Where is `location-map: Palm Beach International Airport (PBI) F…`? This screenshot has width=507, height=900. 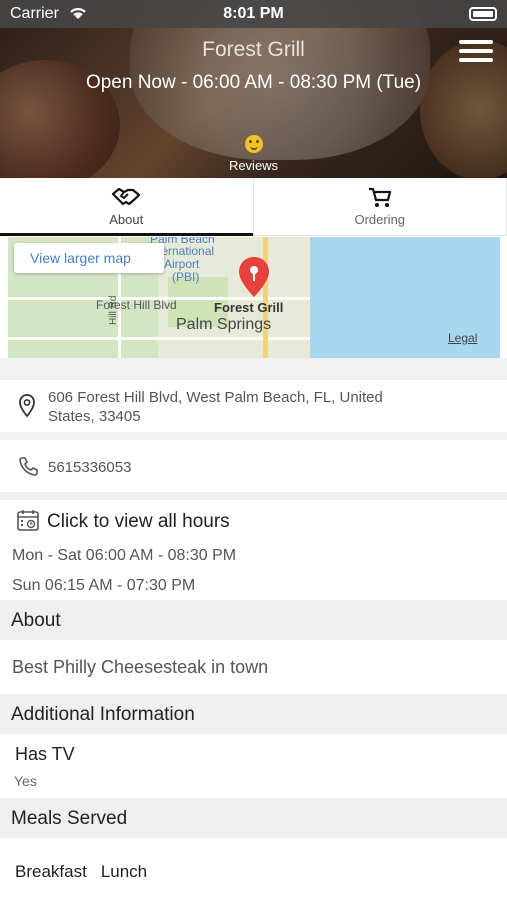
location-map: Palm Beach International Airport (PBI) F… is located at coordinates (254, 297).